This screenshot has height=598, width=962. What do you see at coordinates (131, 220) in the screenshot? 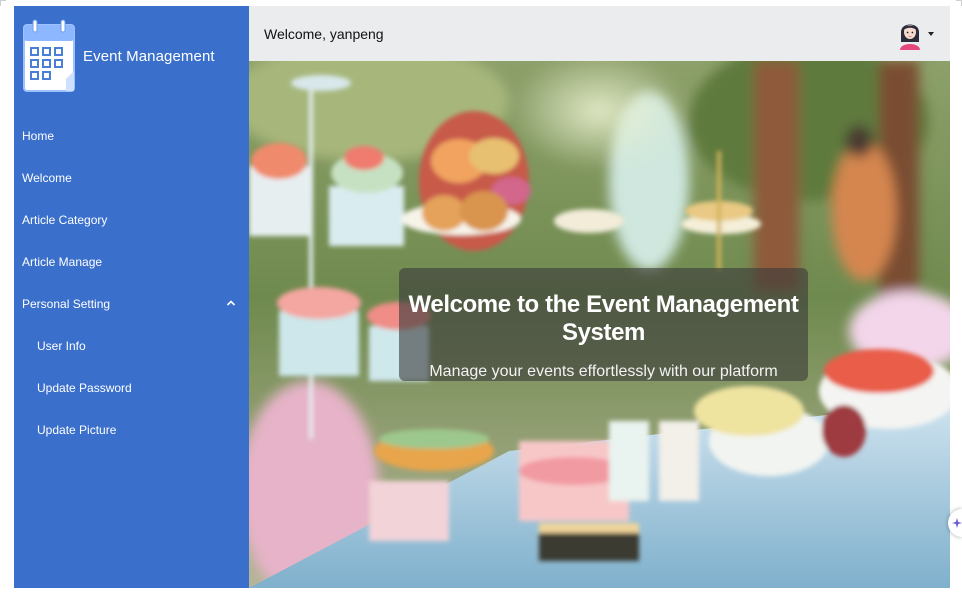
I see `sidebar-item-article-category: Article Category` at bounding box center [131, 220].